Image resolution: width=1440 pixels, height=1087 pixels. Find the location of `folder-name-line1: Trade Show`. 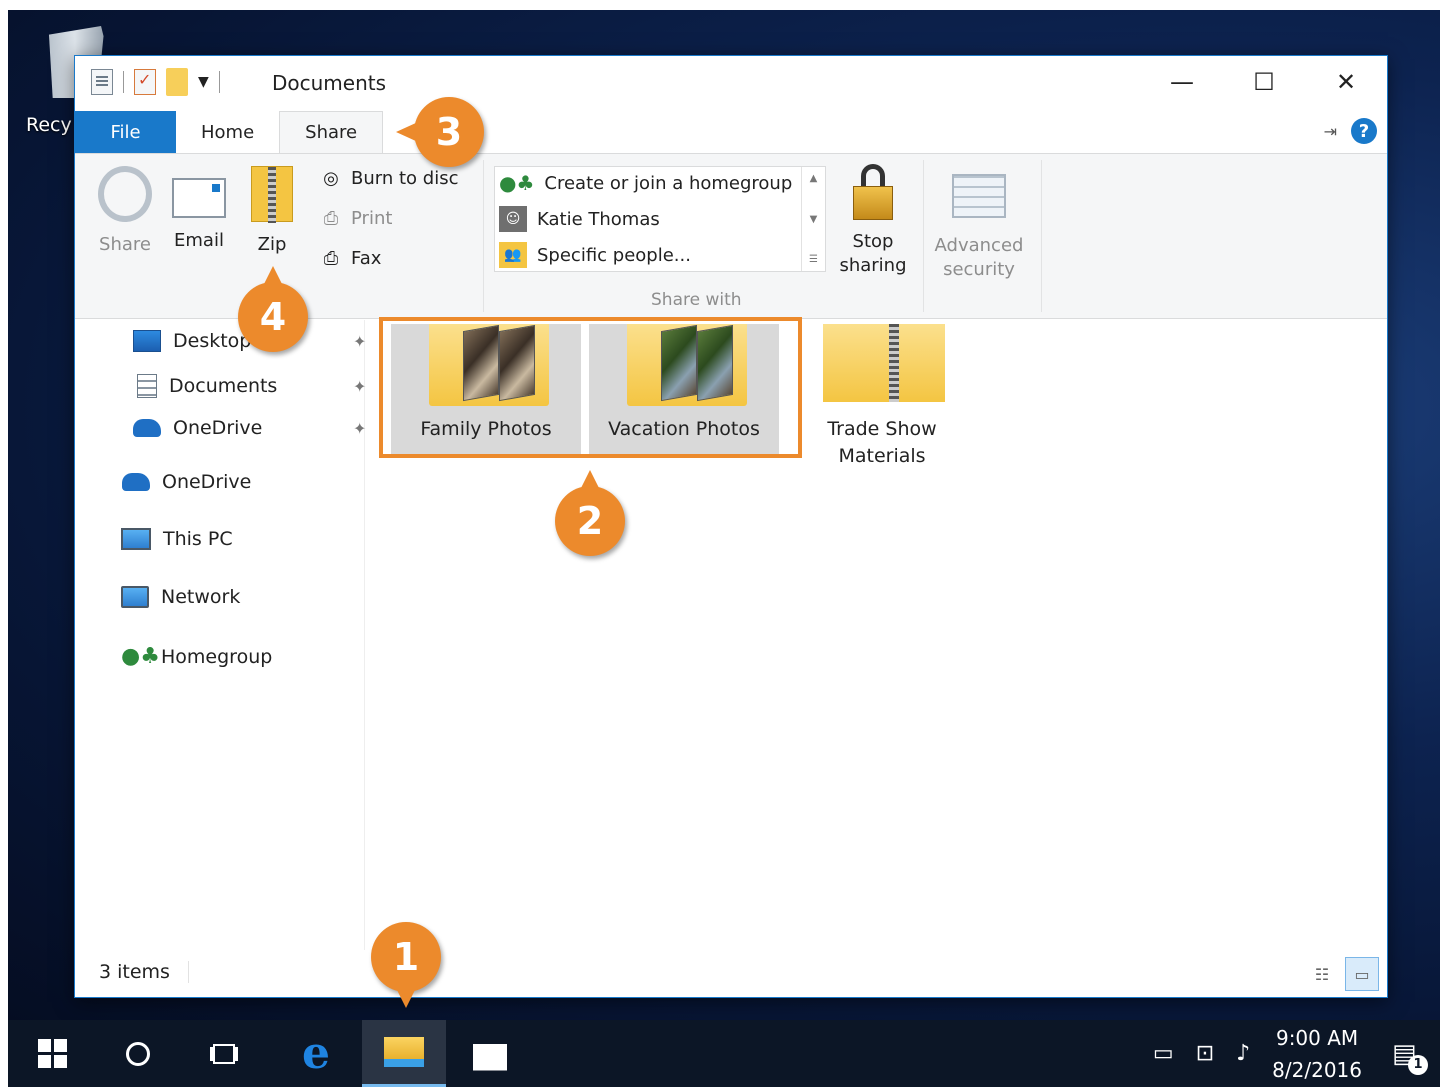

folder-name-line1: Trade Show is located at coordinates (882, 429).